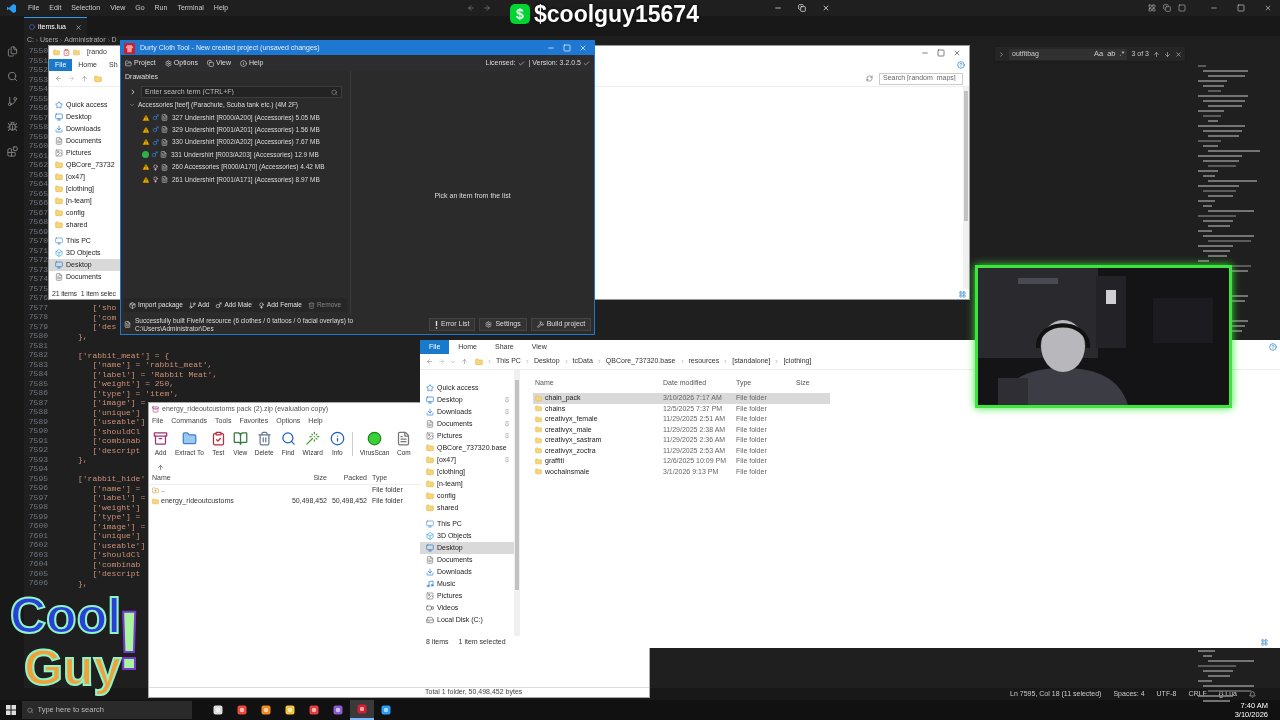 The height and width of the screenshot is (720, 1280). I want to click on stream-handle: $coolguy15674, so click(616, 14).